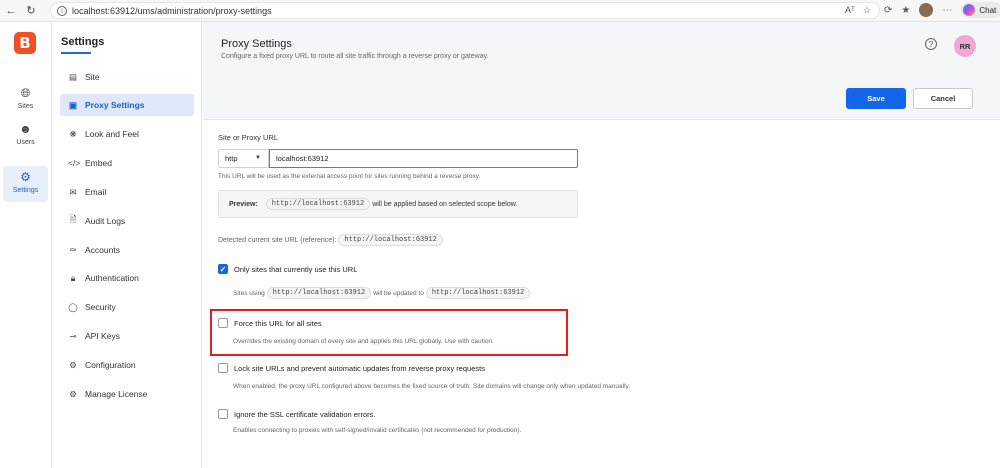  Describe the element at coordinates (73, 335) in the screenshot. I see `key-icon: ⊸` at that location.